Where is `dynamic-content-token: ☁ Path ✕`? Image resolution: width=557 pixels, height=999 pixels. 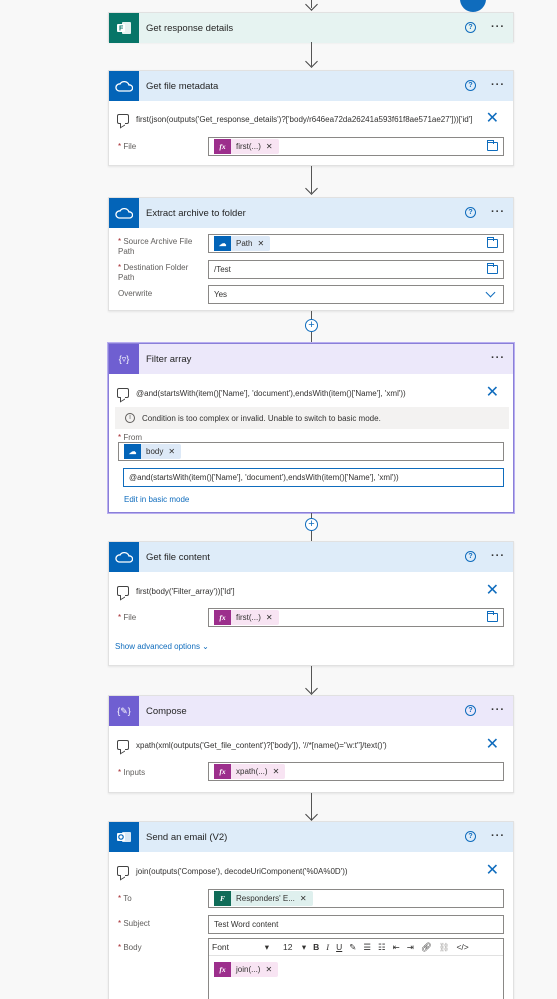
dynamic-content-token: ☁ Path ✕ is located at coordinates (242, 243).